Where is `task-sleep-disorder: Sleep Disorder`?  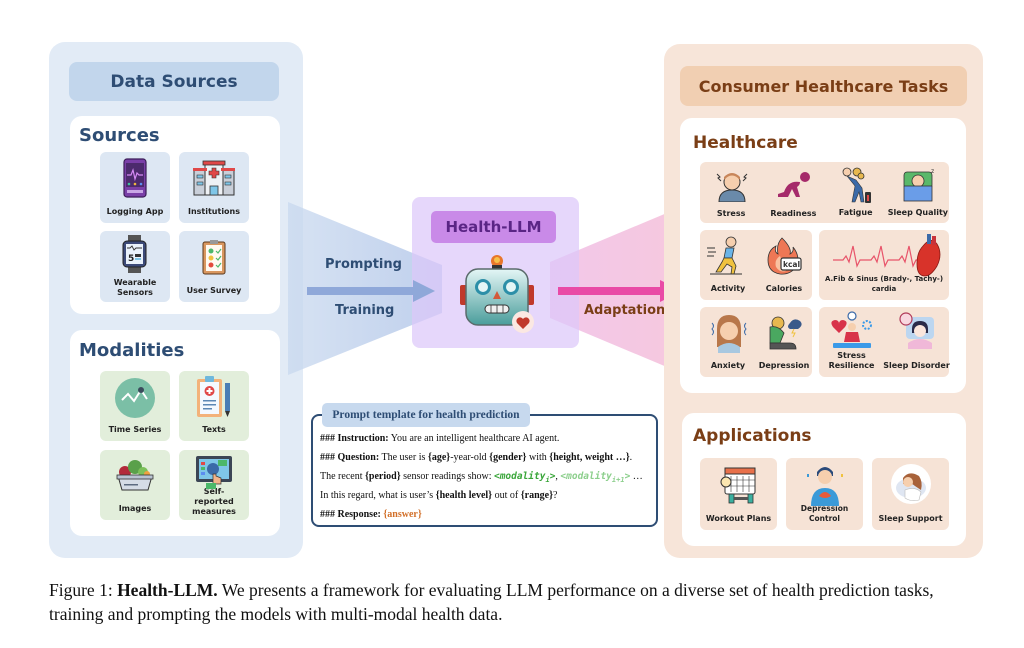
task-sleep-disorder: Sleep Disorder is located at coordinates (916, 342).